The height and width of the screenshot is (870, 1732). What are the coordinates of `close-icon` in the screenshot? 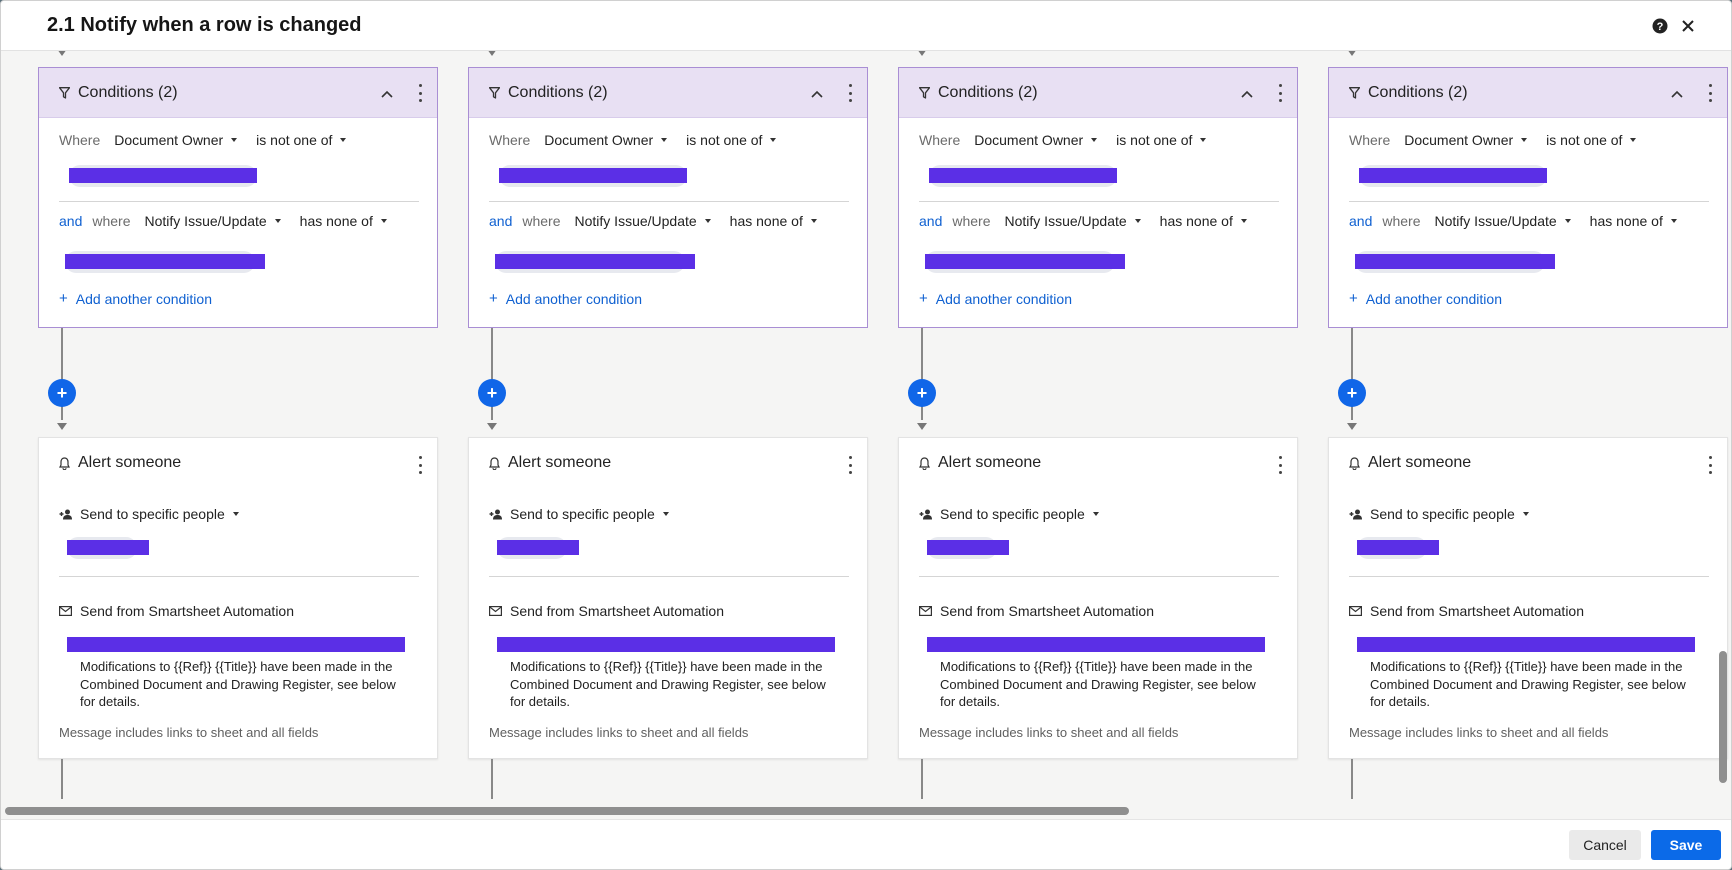 It's located at (1688, 26).